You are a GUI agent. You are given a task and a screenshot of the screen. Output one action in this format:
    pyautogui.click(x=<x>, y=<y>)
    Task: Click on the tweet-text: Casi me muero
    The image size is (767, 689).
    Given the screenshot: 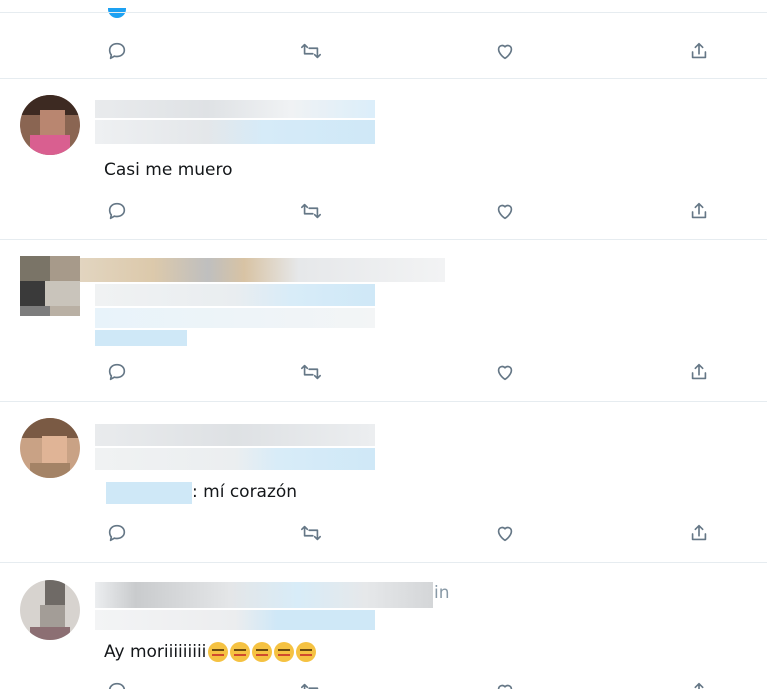 What is the action you would take?
    pyautogui.click(x=168, y=170)
    